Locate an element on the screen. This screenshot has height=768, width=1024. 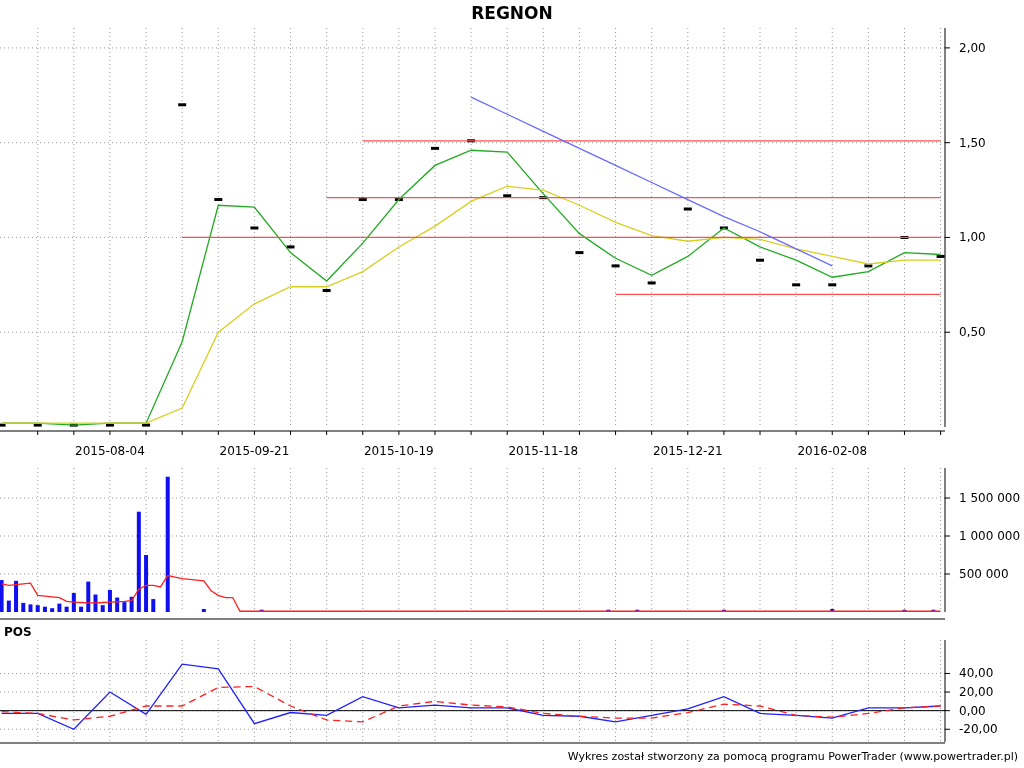
date-label: 2015-10-19 is located at coordinates (399, 451).